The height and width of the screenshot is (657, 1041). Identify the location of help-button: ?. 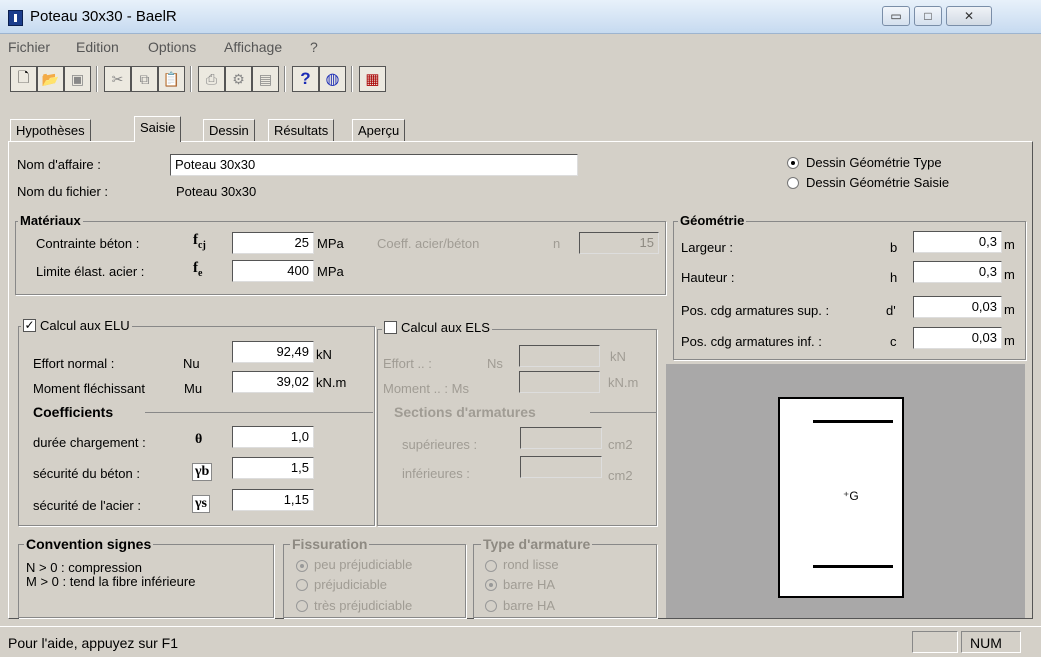
(305, 79).